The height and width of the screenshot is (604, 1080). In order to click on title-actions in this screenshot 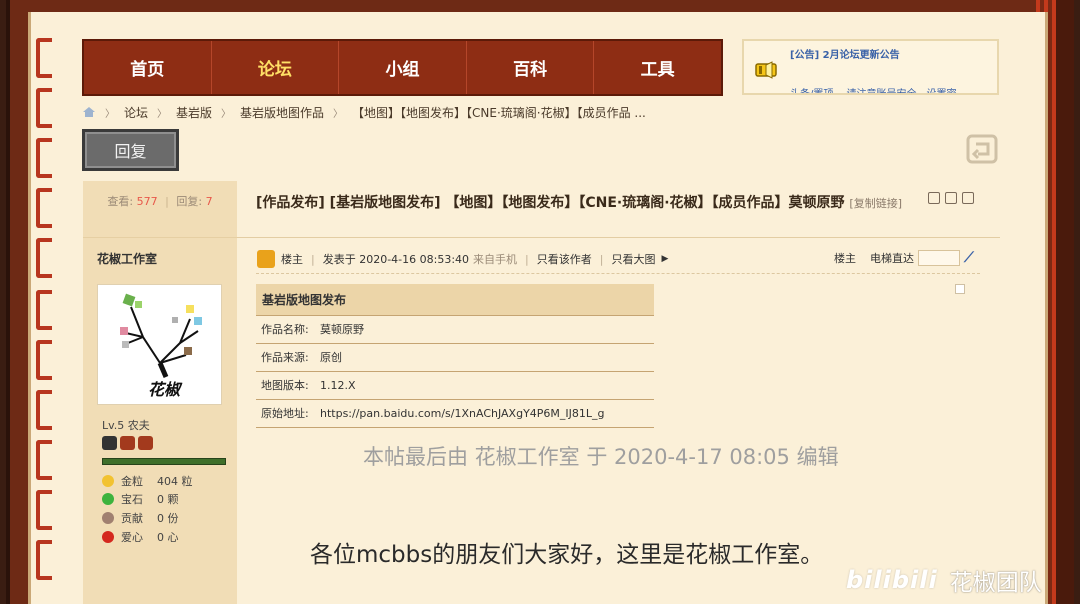, I will do `click(951, 198)`.